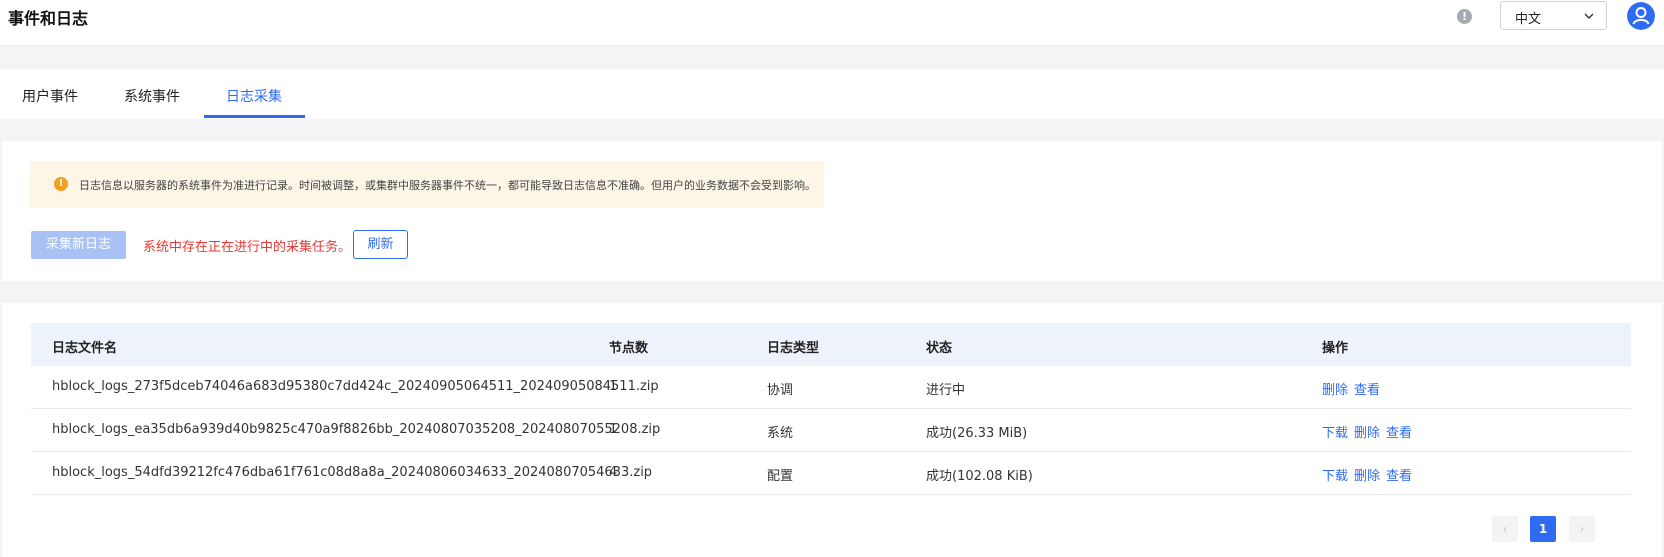  What do you see at coordinates (78, 245) in the screenshot?
I see `collect-new-log-button: 采集新日志` at bounding box center [78, 245].